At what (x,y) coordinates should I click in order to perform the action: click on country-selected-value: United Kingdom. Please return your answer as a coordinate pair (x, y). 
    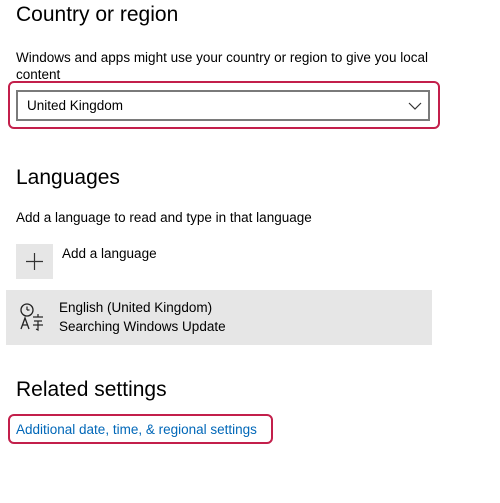
    Looking at the image, I should click on (75, 105).